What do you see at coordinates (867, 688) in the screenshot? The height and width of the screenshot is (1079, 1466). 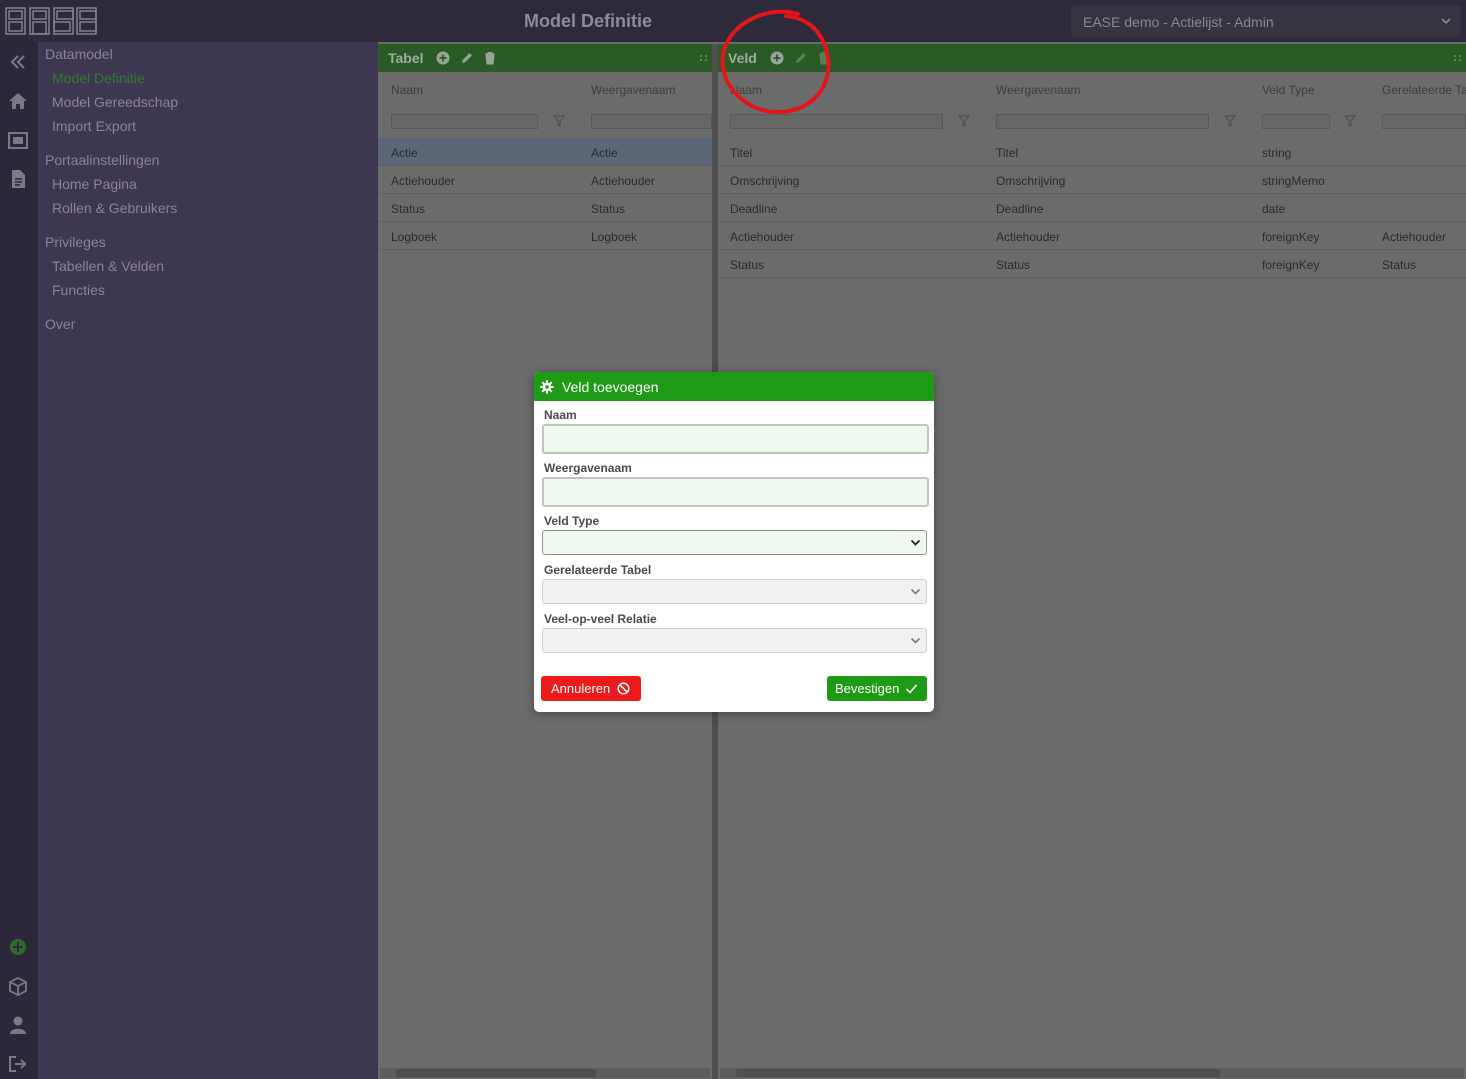 I see `confirm-button-label: Bevestigen` at bounding box center [867, 688].